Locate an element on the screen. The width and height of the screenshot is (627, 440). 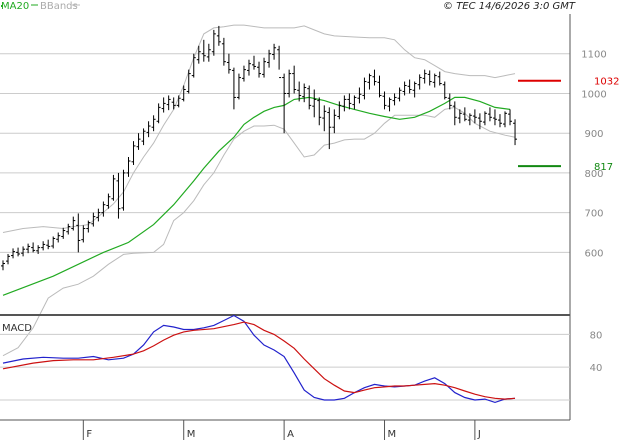
price-y-tick-label: 900 is located at coordinates (593, 134).